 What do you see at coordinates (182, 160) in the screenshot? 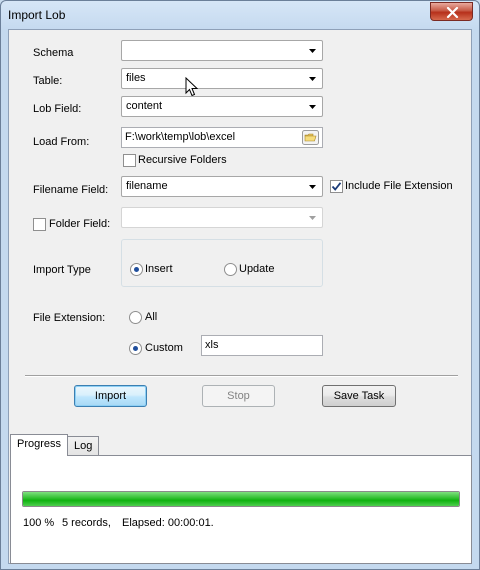
I see `recursive-folders-label: Recursive Folders` at bounding box center [182, 160].